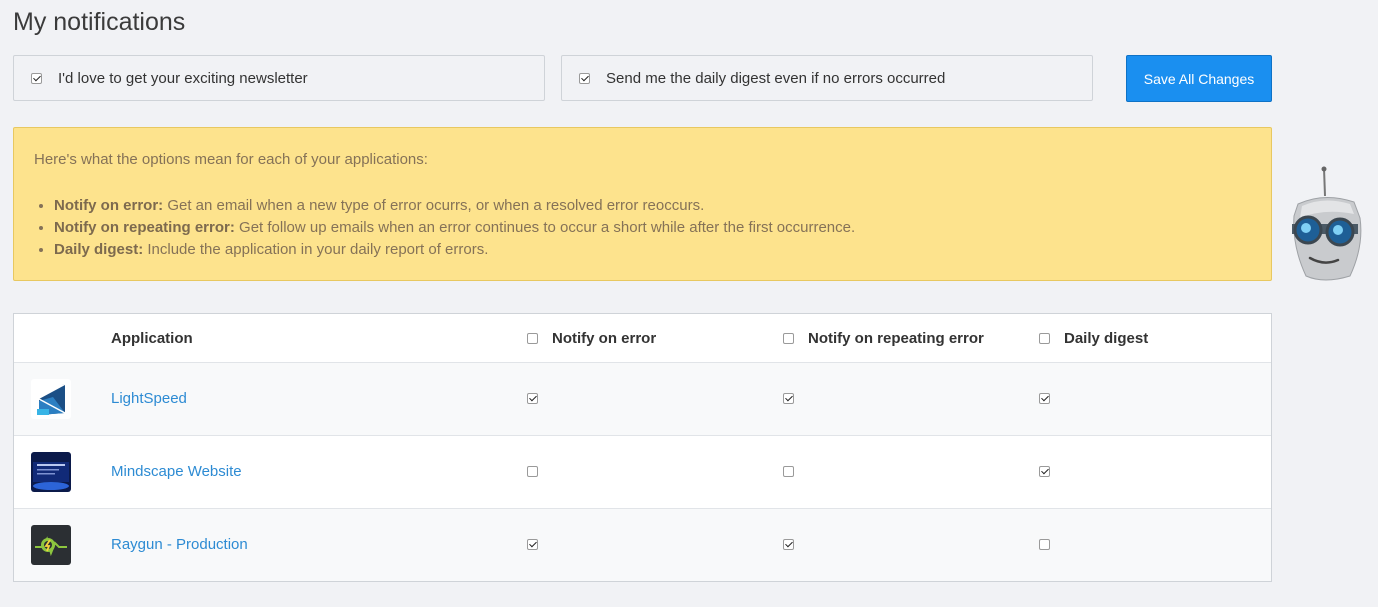 This screenshot has height=607, width=1378. I want to click on table-row: Mindscape Website, so click(642, 472).